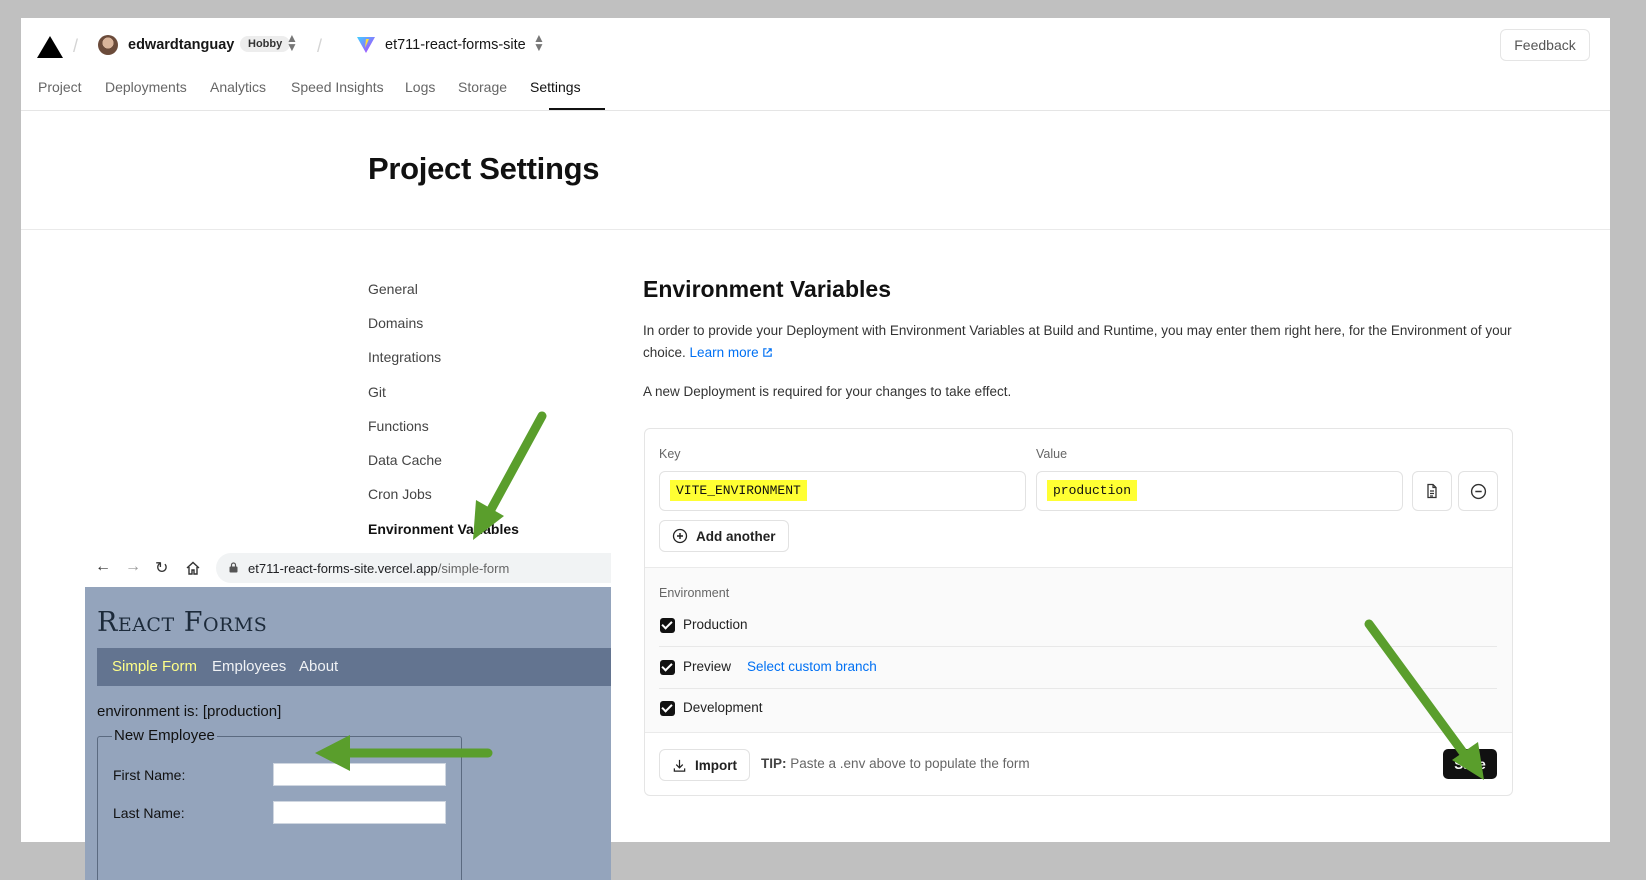  Describe the element at coordinates (108, 45) in the screenshot. I see `avatar` at that location.